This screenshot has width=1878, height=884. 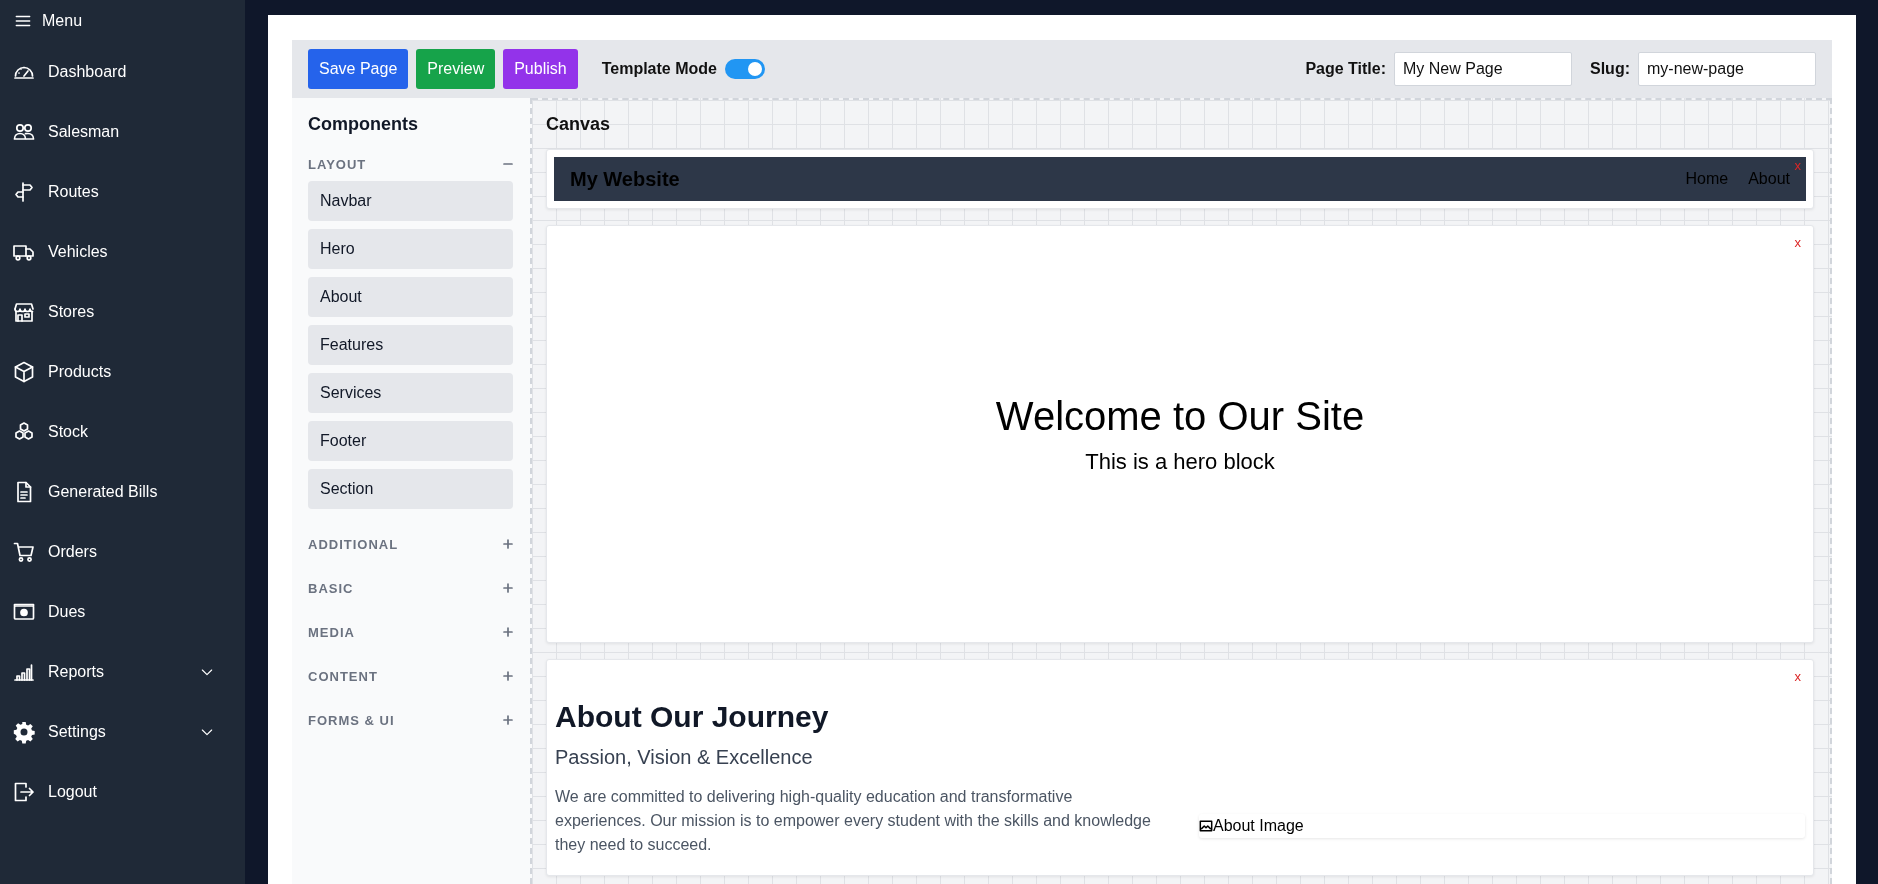 What do you see at coordinates (1258, 826) in the screenshot?
I see `image-alt-text: About Image` at bounding box center [1258, 826].